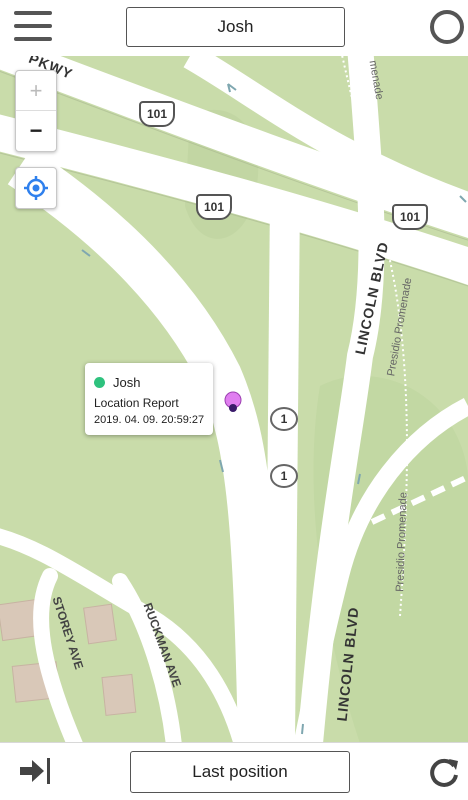 This screenshot has height=800, width=468. I want to click on arrow-to-bar-icon, so click(35, 771).